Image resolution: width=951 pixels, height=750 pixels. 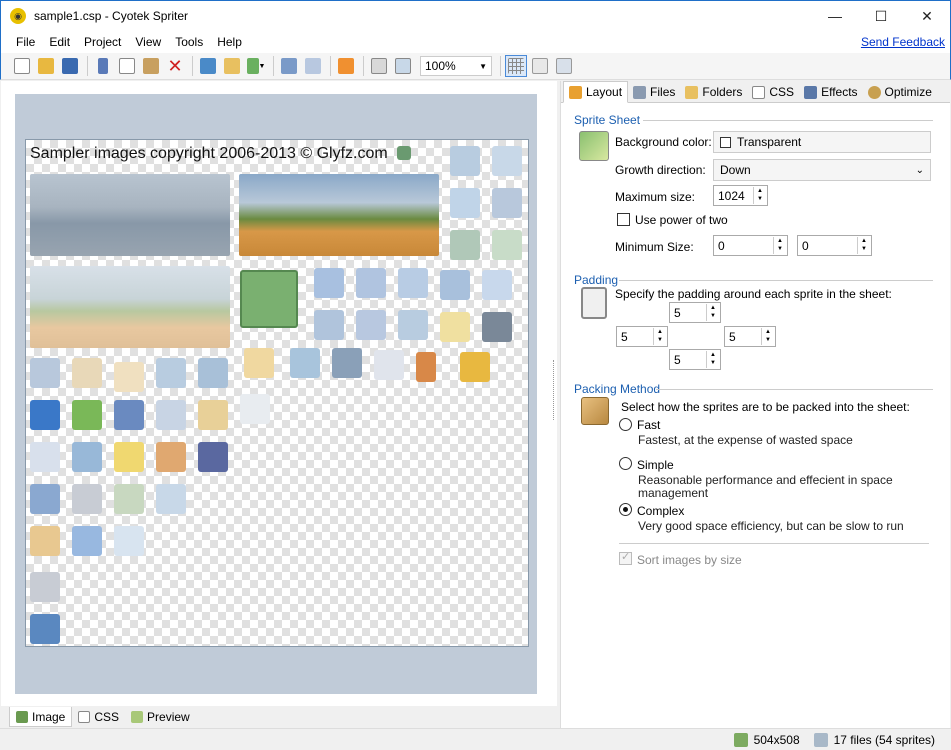 What do you see at coordinates (654, 92) in the screenshot?
I see `tab-files: Files` at bounding box center [654, 92].